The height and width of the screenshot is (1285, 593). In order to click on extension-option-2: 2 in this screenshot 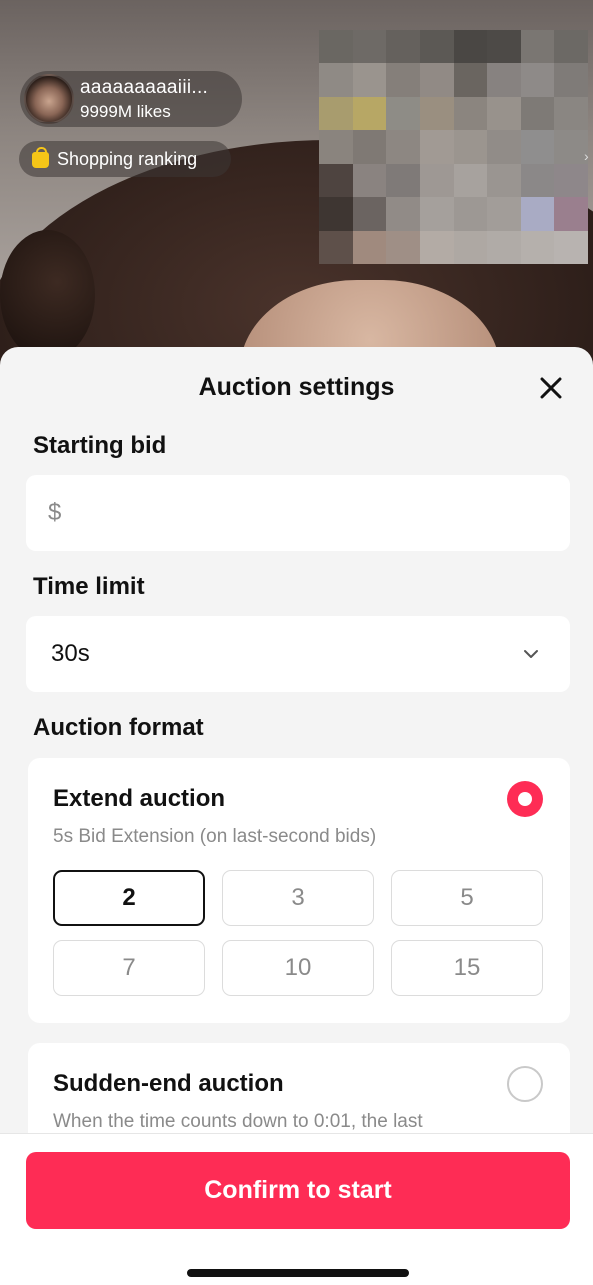, I will do `click(129, 898)`.